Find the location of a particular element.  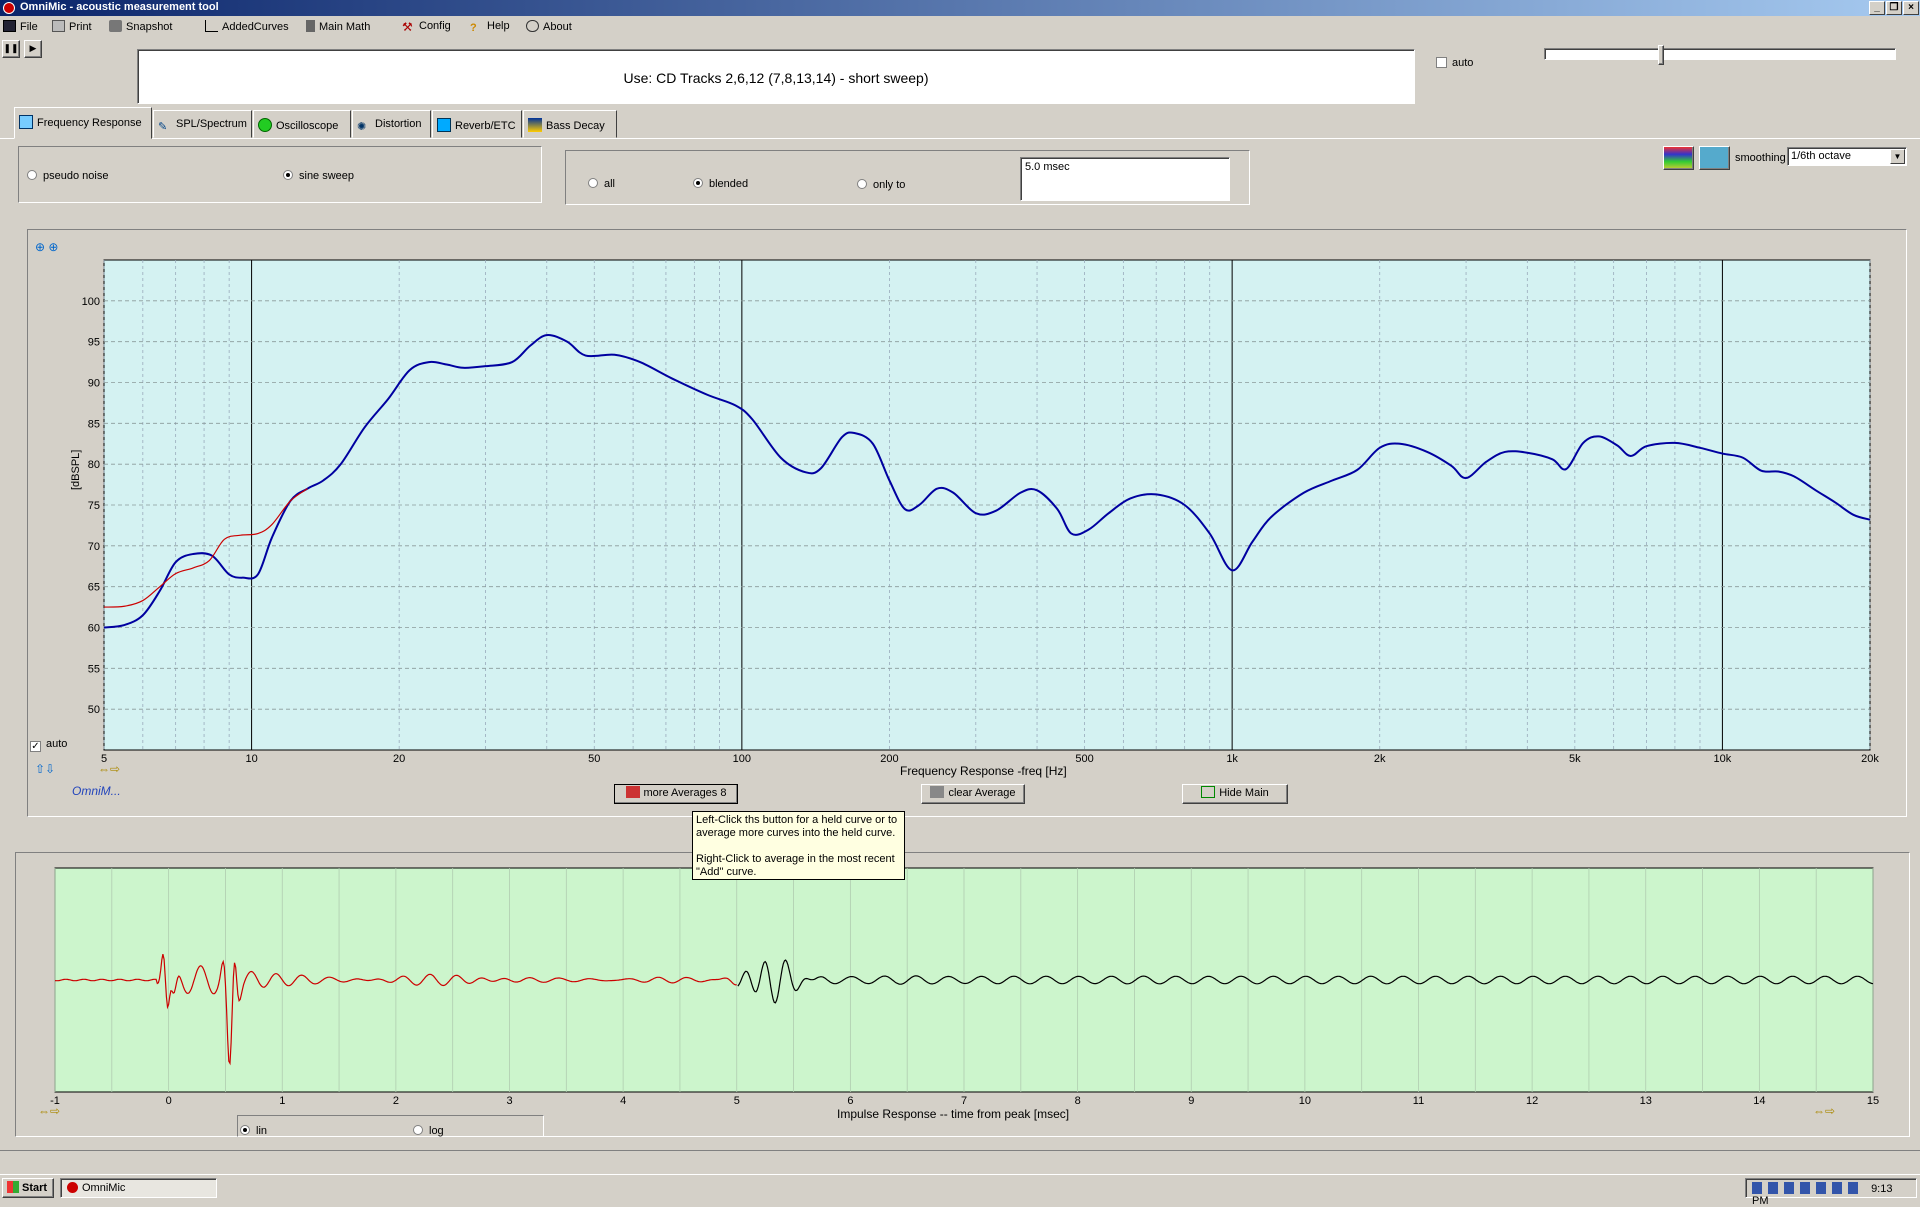

system-tray: 9:13 PM is located at coordinates (1831, 1192).